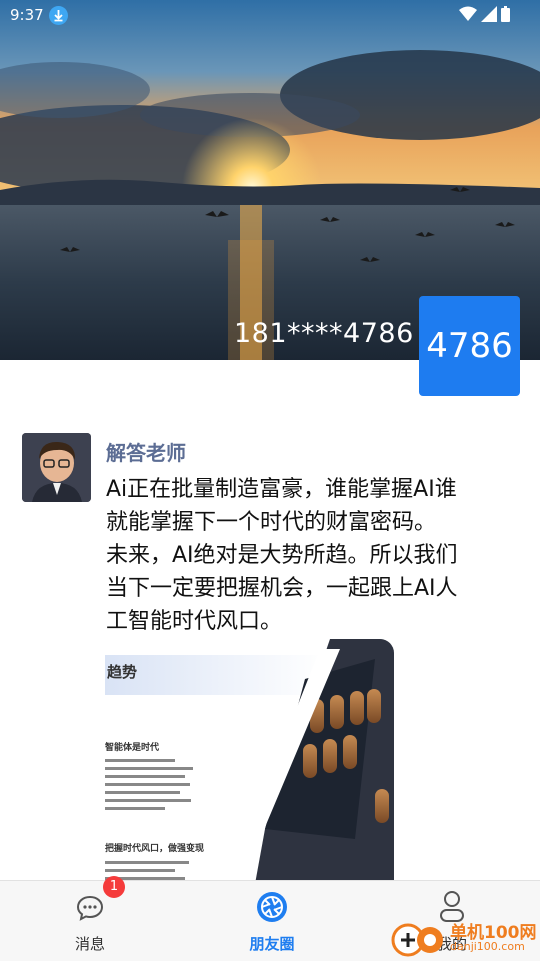 The width and height of the screenshot is (540, 961). Describe the element at coordinates (463, 937) in the screenshot. I see `site-watermark: 单机100网 danji100.com` at that location.